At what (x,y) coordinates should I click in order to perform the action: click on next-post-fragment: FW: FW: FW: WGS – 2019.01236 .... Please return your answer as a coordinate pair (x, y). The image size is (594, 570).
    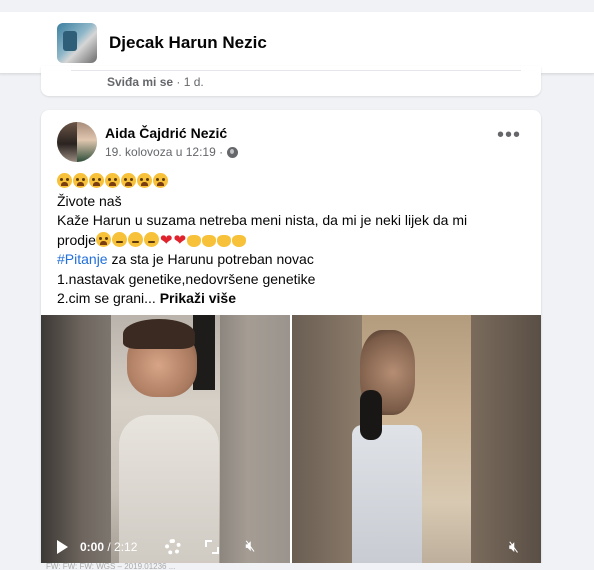
    Looking at the image, I should click on (297, 566).